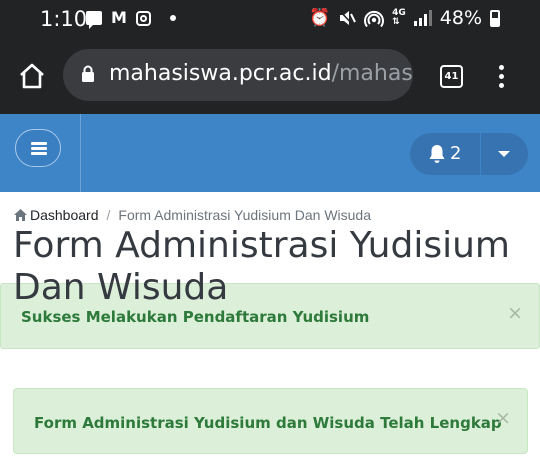 The image size is (540, 465). What do you see at coordinates (460, 18) in the screenshot?
I see `battery-percent: 48%` at bounding box center [460, 18].